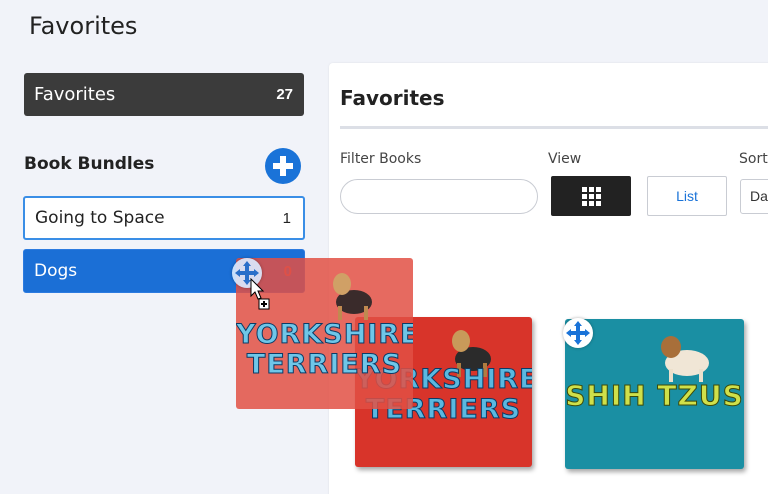 The image size is (768, 494). I want to click on add-bundle-button, so click(283, 166).